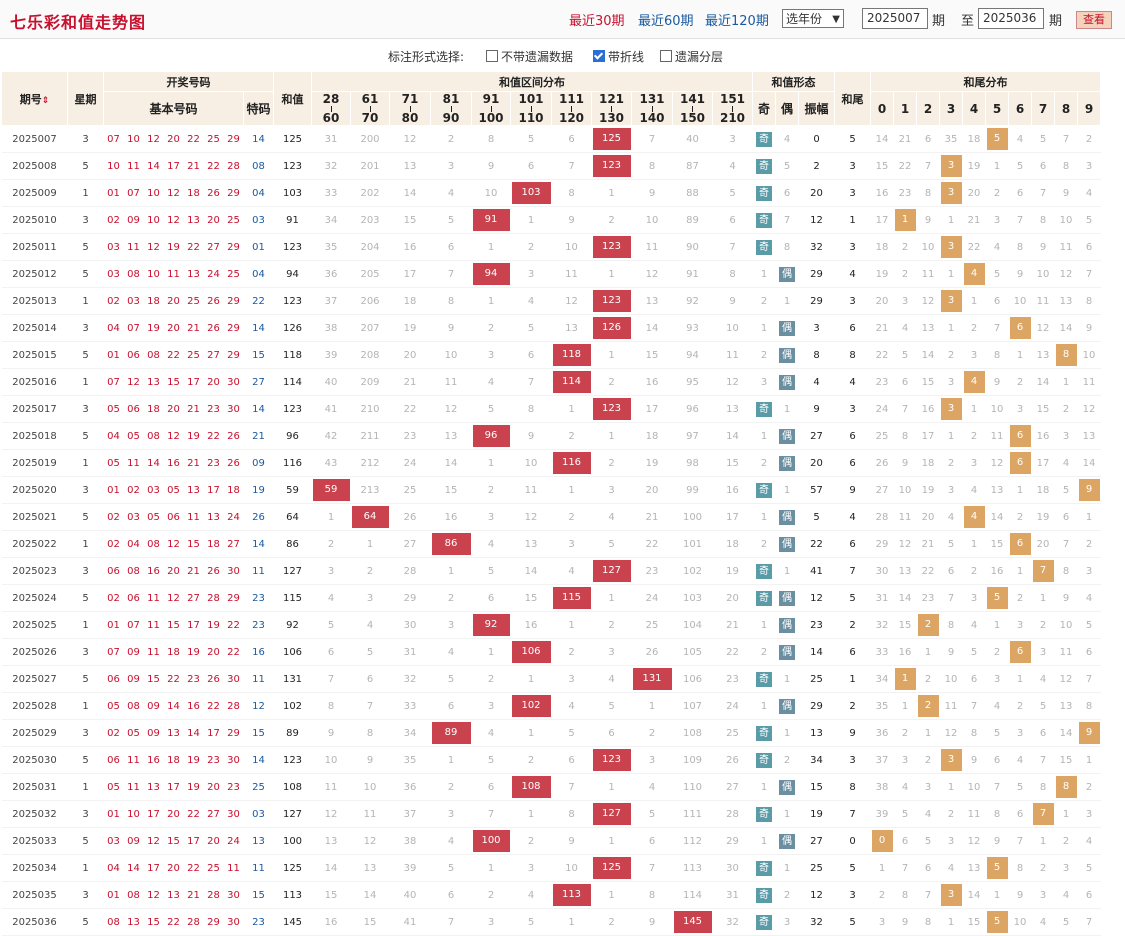  Describe the element at coordinates (113, 409) in the screenshot. I see `basic-number: 05` at that location.